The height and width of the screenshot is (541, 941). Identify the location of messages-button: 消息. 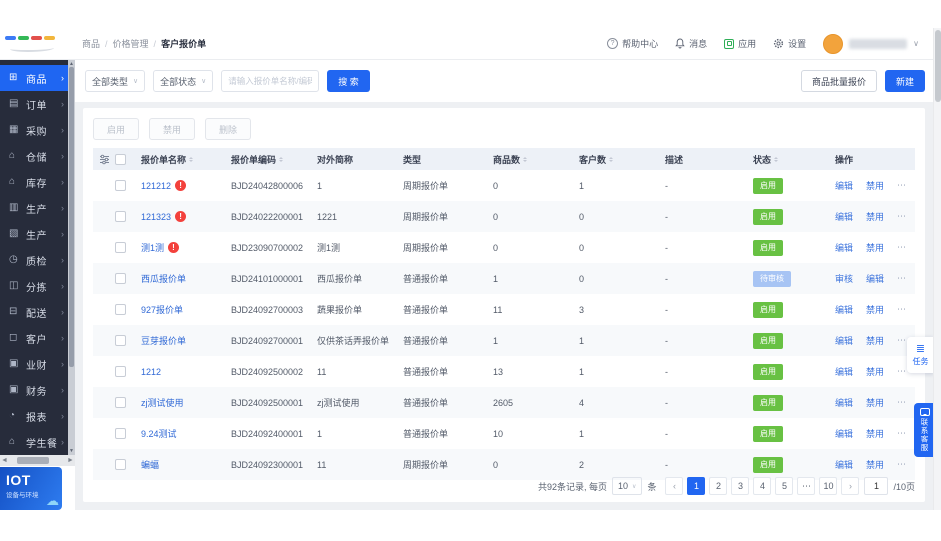
(691, 43).